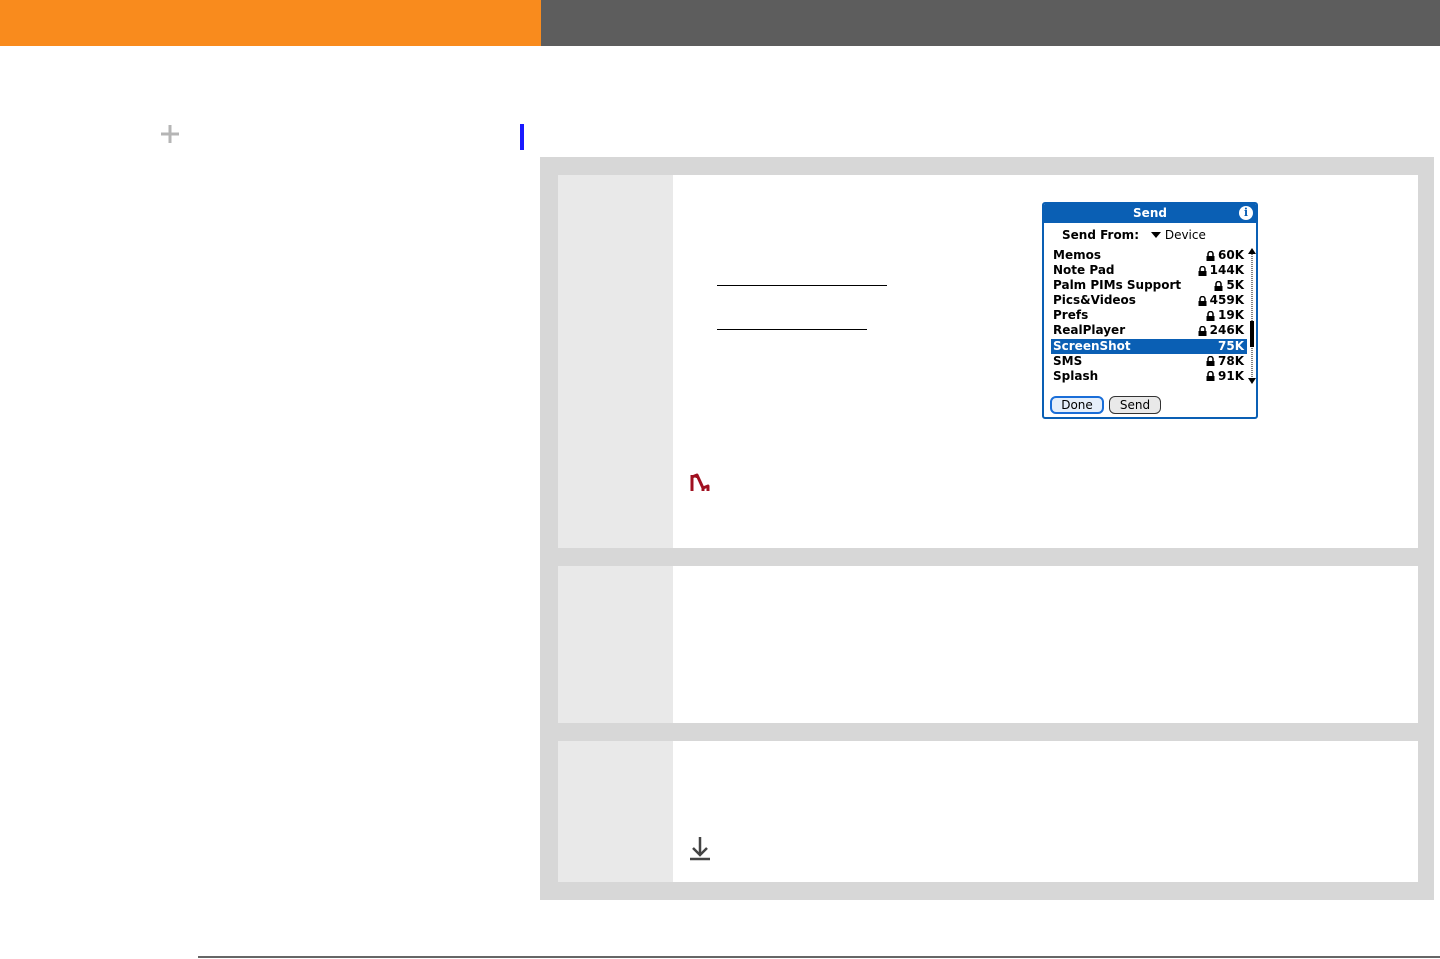 The image size is (1440, 959). I want to click on app-size-group: 144K, so click(1221, 270).